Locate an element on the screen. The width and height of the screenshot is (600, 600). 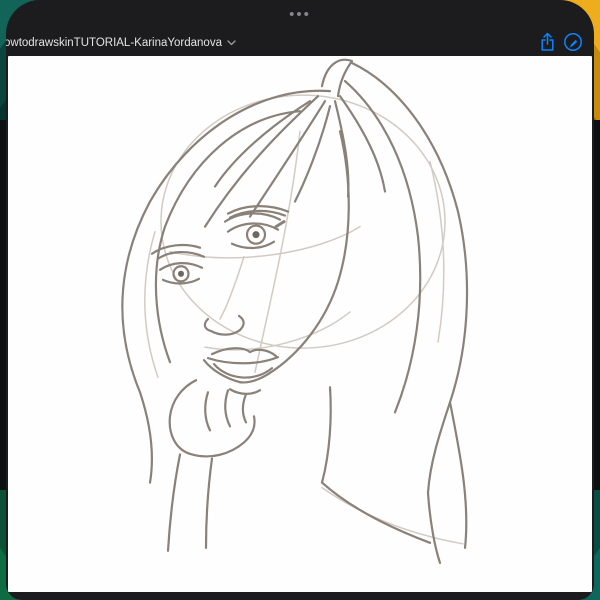
document-title: owtodrawskinTUTORIAL-KarinaYordanova is located at coordinates (114, 43).